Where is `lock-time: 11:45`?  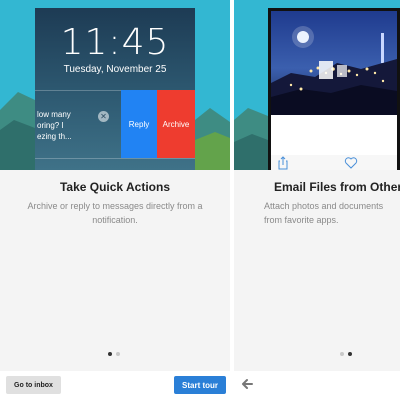 lock-time: 11:45 is located at coordinates (115, 42).